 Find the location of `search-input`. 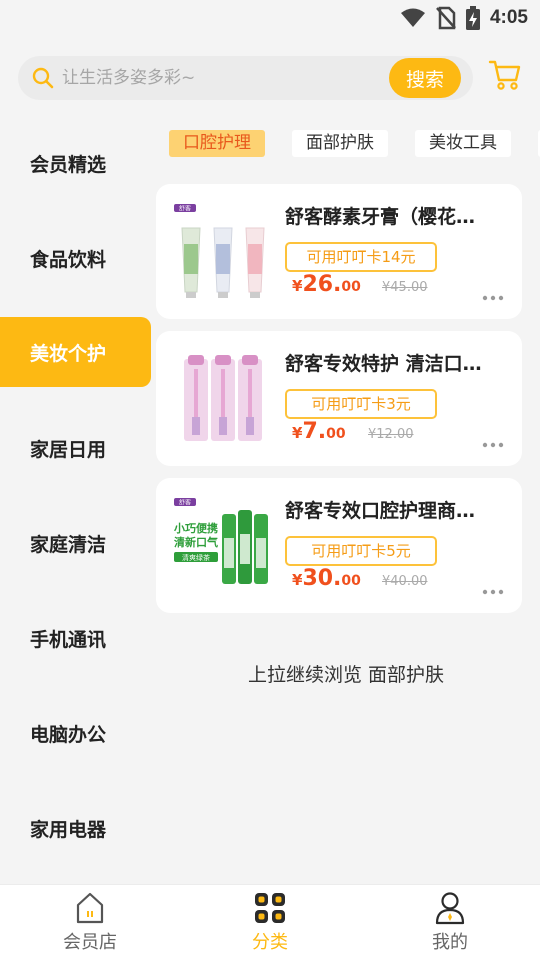

search-input is located at coordinates (222, 78).